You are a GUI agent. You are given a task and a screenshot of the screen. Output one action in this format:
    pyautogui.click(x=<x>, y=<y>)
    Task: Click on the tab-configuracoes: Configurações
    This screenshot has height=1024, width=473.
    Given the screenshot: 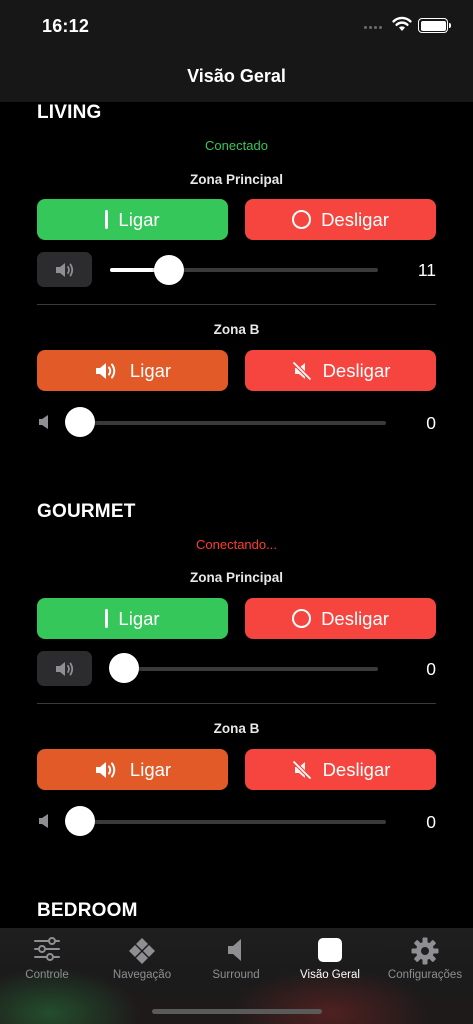 What is the action you would take?
    pyautogui.click(x=425, y=963)
    